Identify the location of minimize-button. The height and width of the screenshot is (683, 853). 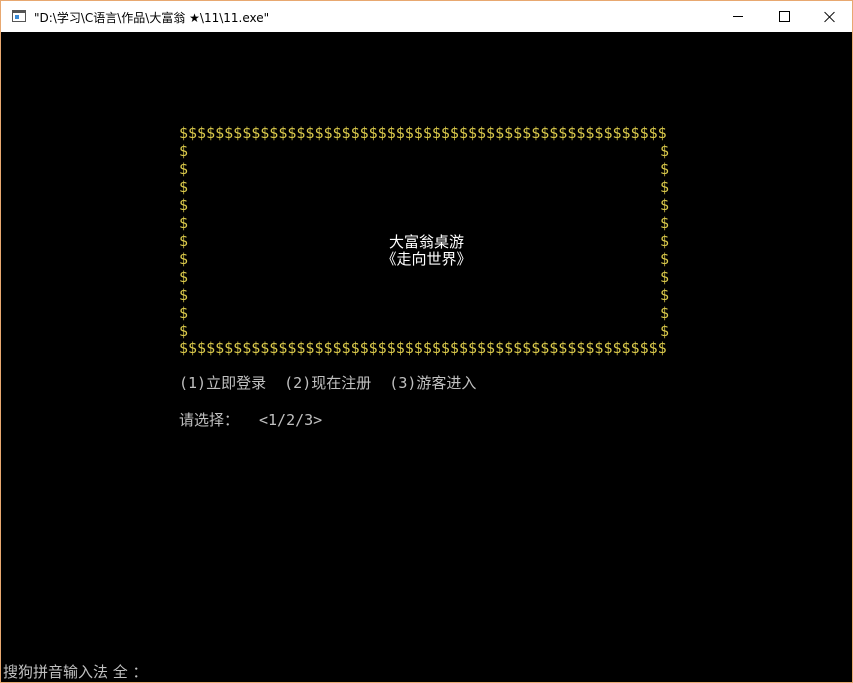
(738, 16).